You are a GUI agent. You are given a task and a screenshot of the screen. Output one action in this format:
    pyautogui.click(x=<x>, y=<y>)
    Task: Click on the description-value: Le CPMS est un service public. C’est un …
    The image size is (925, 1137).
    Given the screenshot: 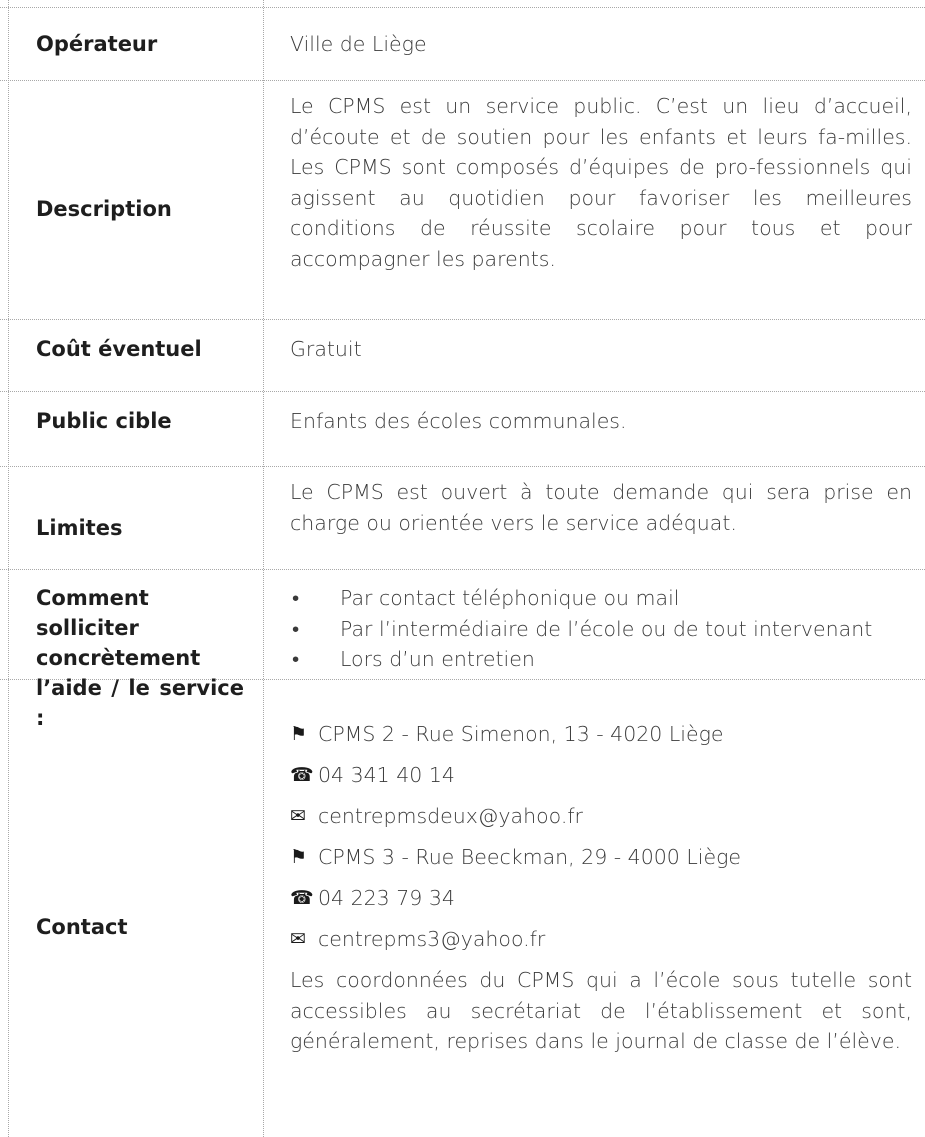 What is the action you would take?
    pyautogui.click(x=601, y=182)
    